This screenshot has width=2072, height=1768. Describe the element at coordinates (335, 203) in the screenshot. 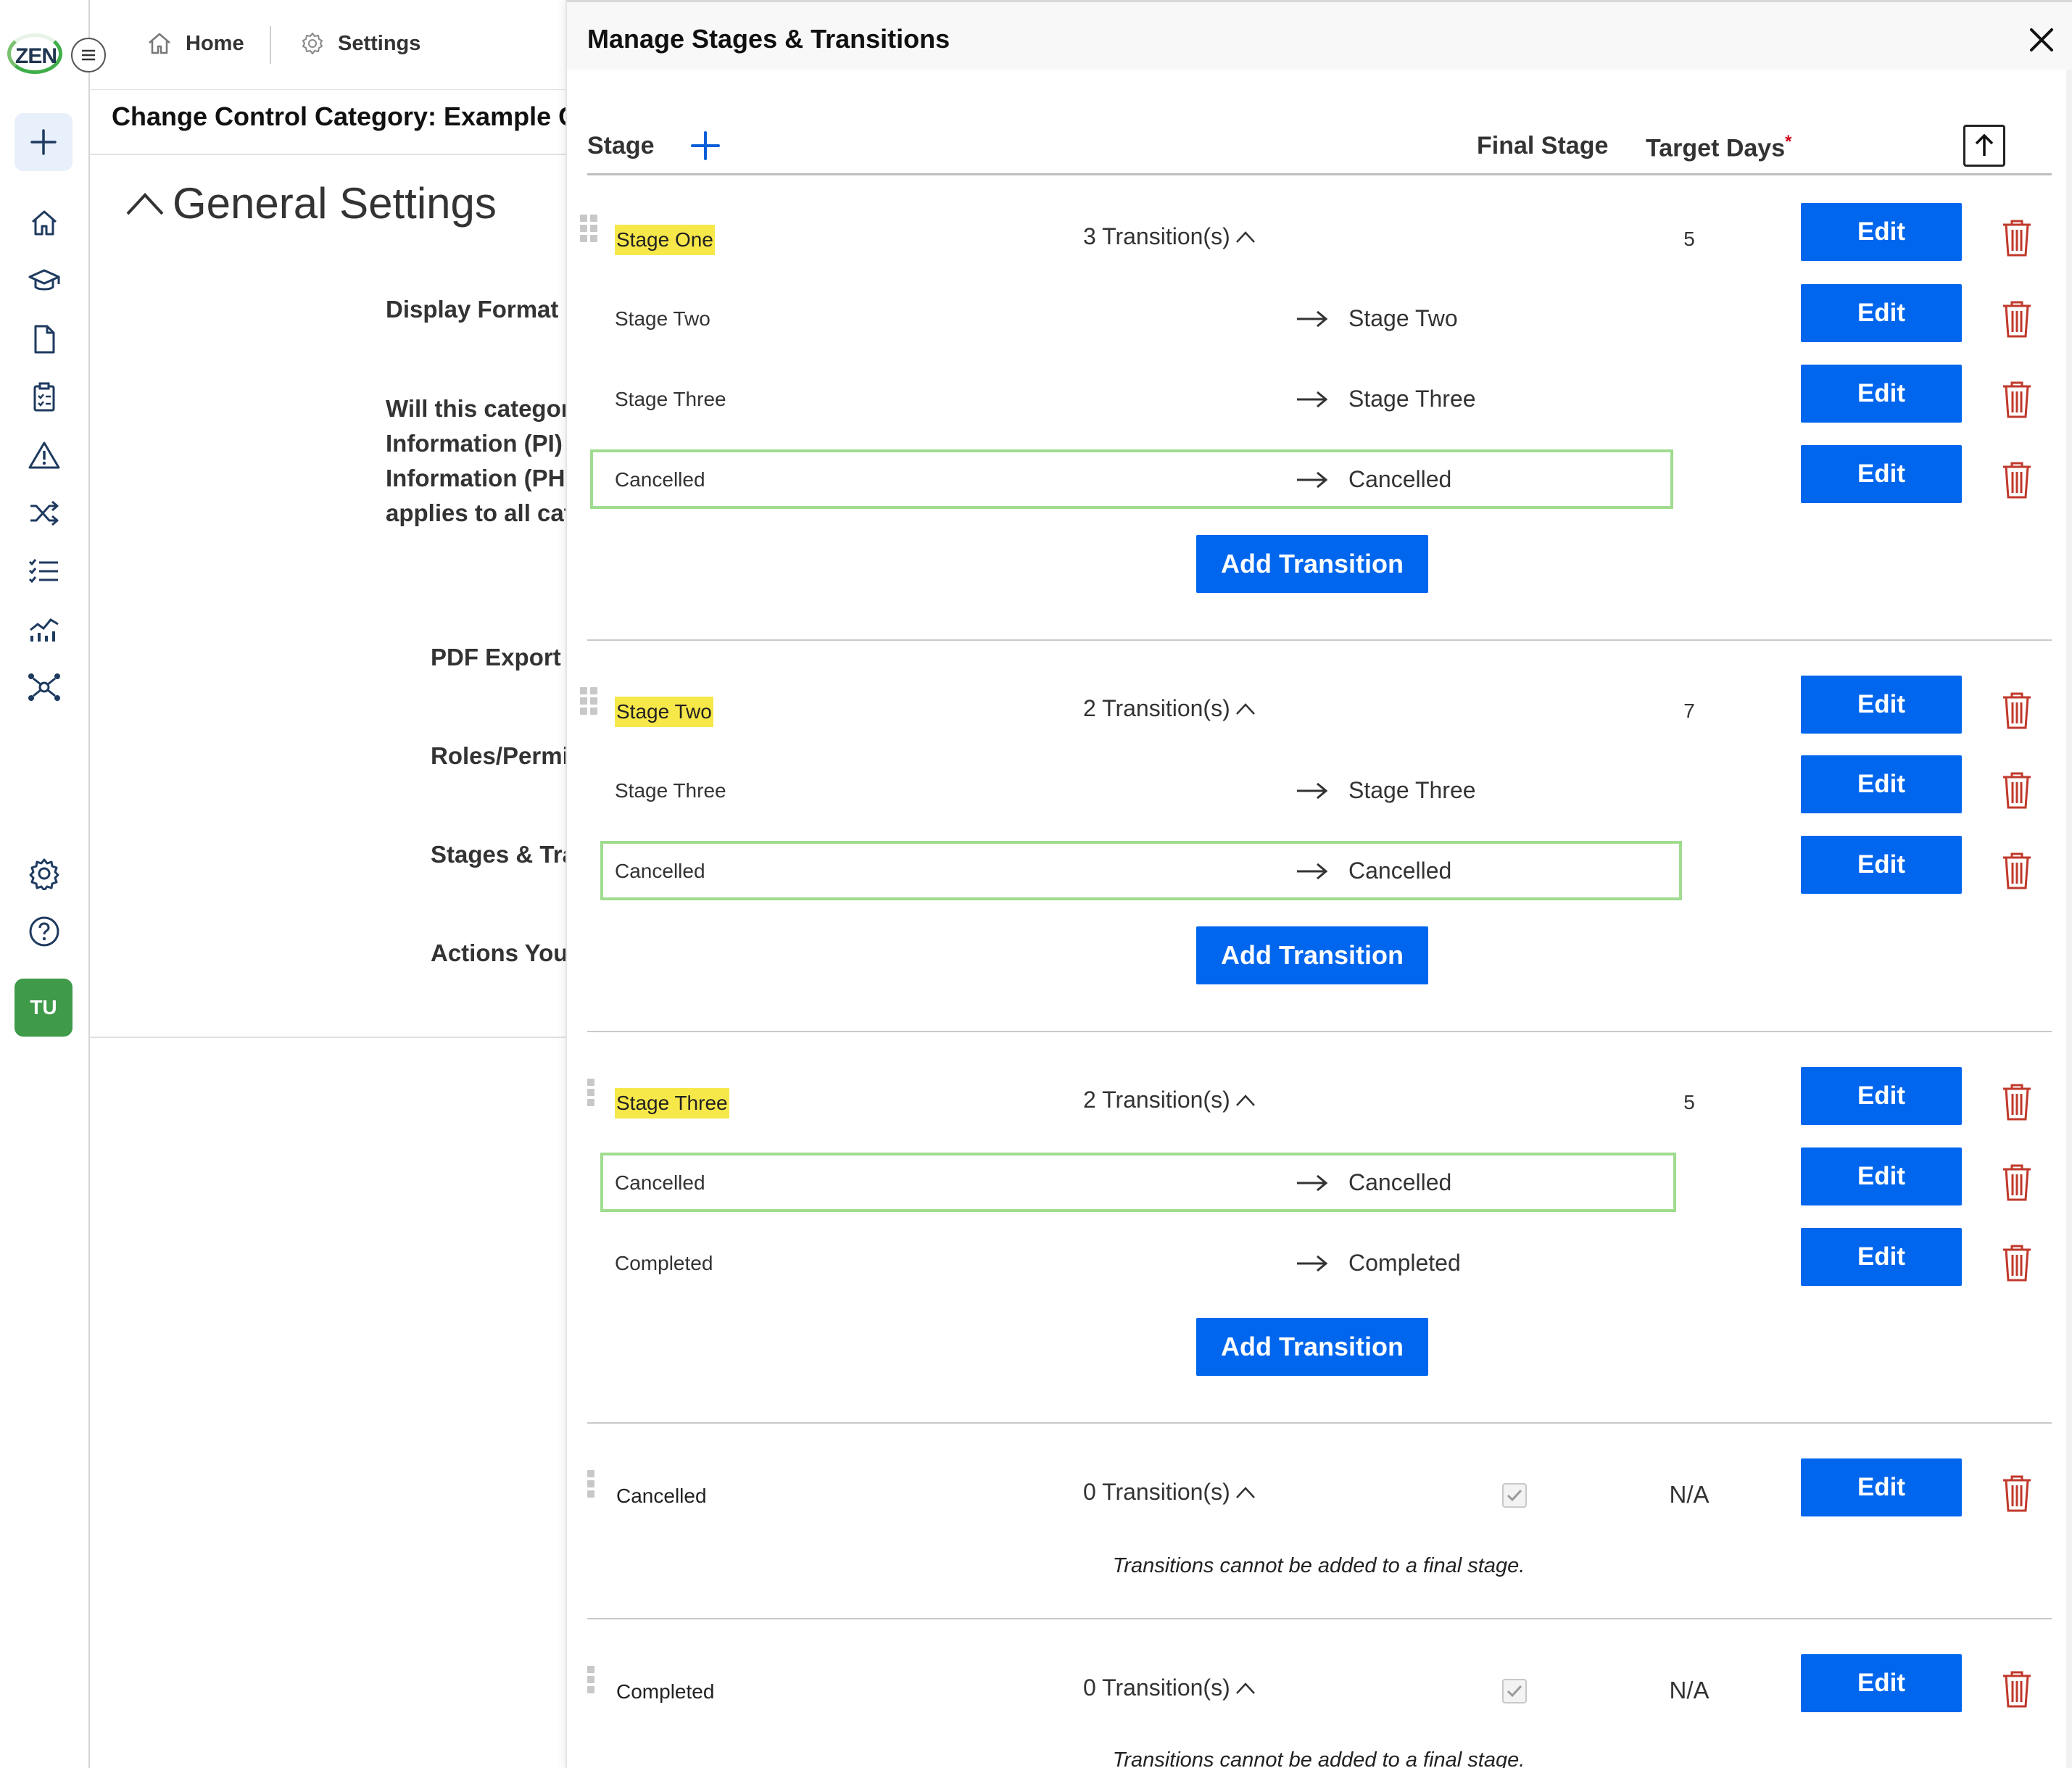

I see `section-title: General Settings` at that location.